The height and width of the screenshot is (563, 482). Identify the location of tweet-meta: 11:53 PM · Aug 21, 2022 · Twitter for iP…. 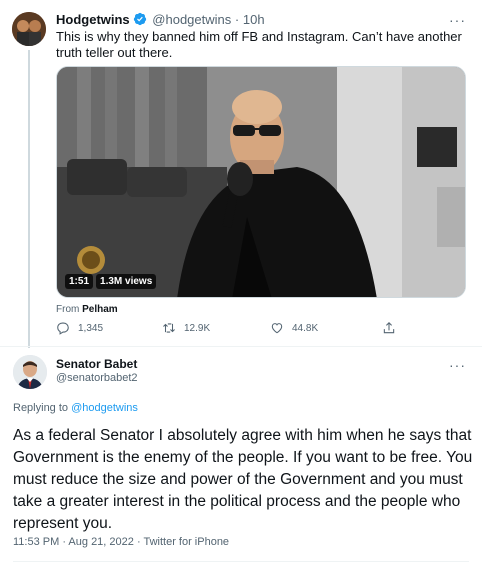
(121, 542).